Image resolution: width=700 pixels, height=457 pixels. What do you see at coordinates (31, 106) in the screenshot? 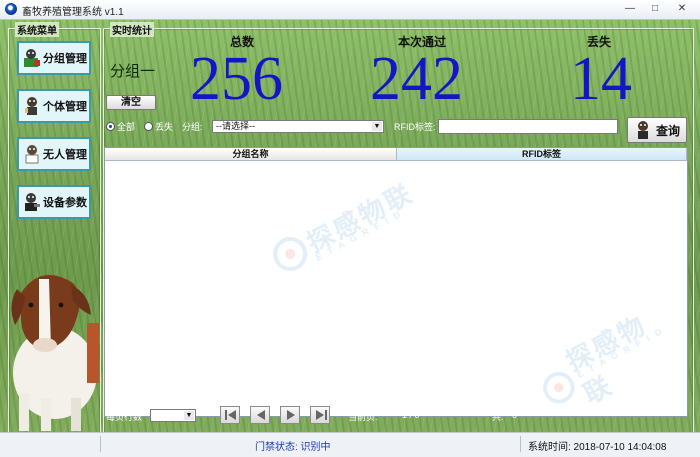
I see `individual-management-icon` at bounding box center [31, 106].